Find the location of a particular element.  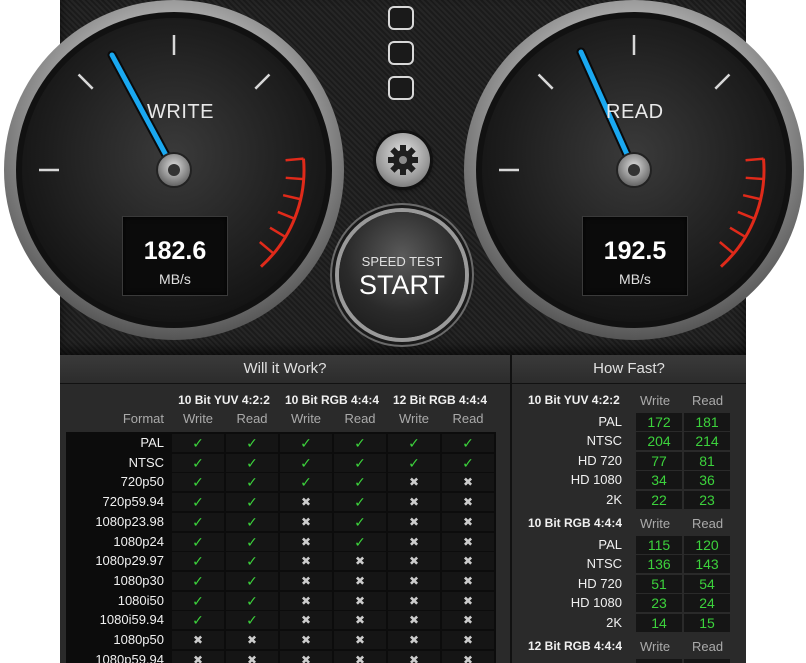

how-fast-row-format: HD 1080 is located at coordinates (596, 480).